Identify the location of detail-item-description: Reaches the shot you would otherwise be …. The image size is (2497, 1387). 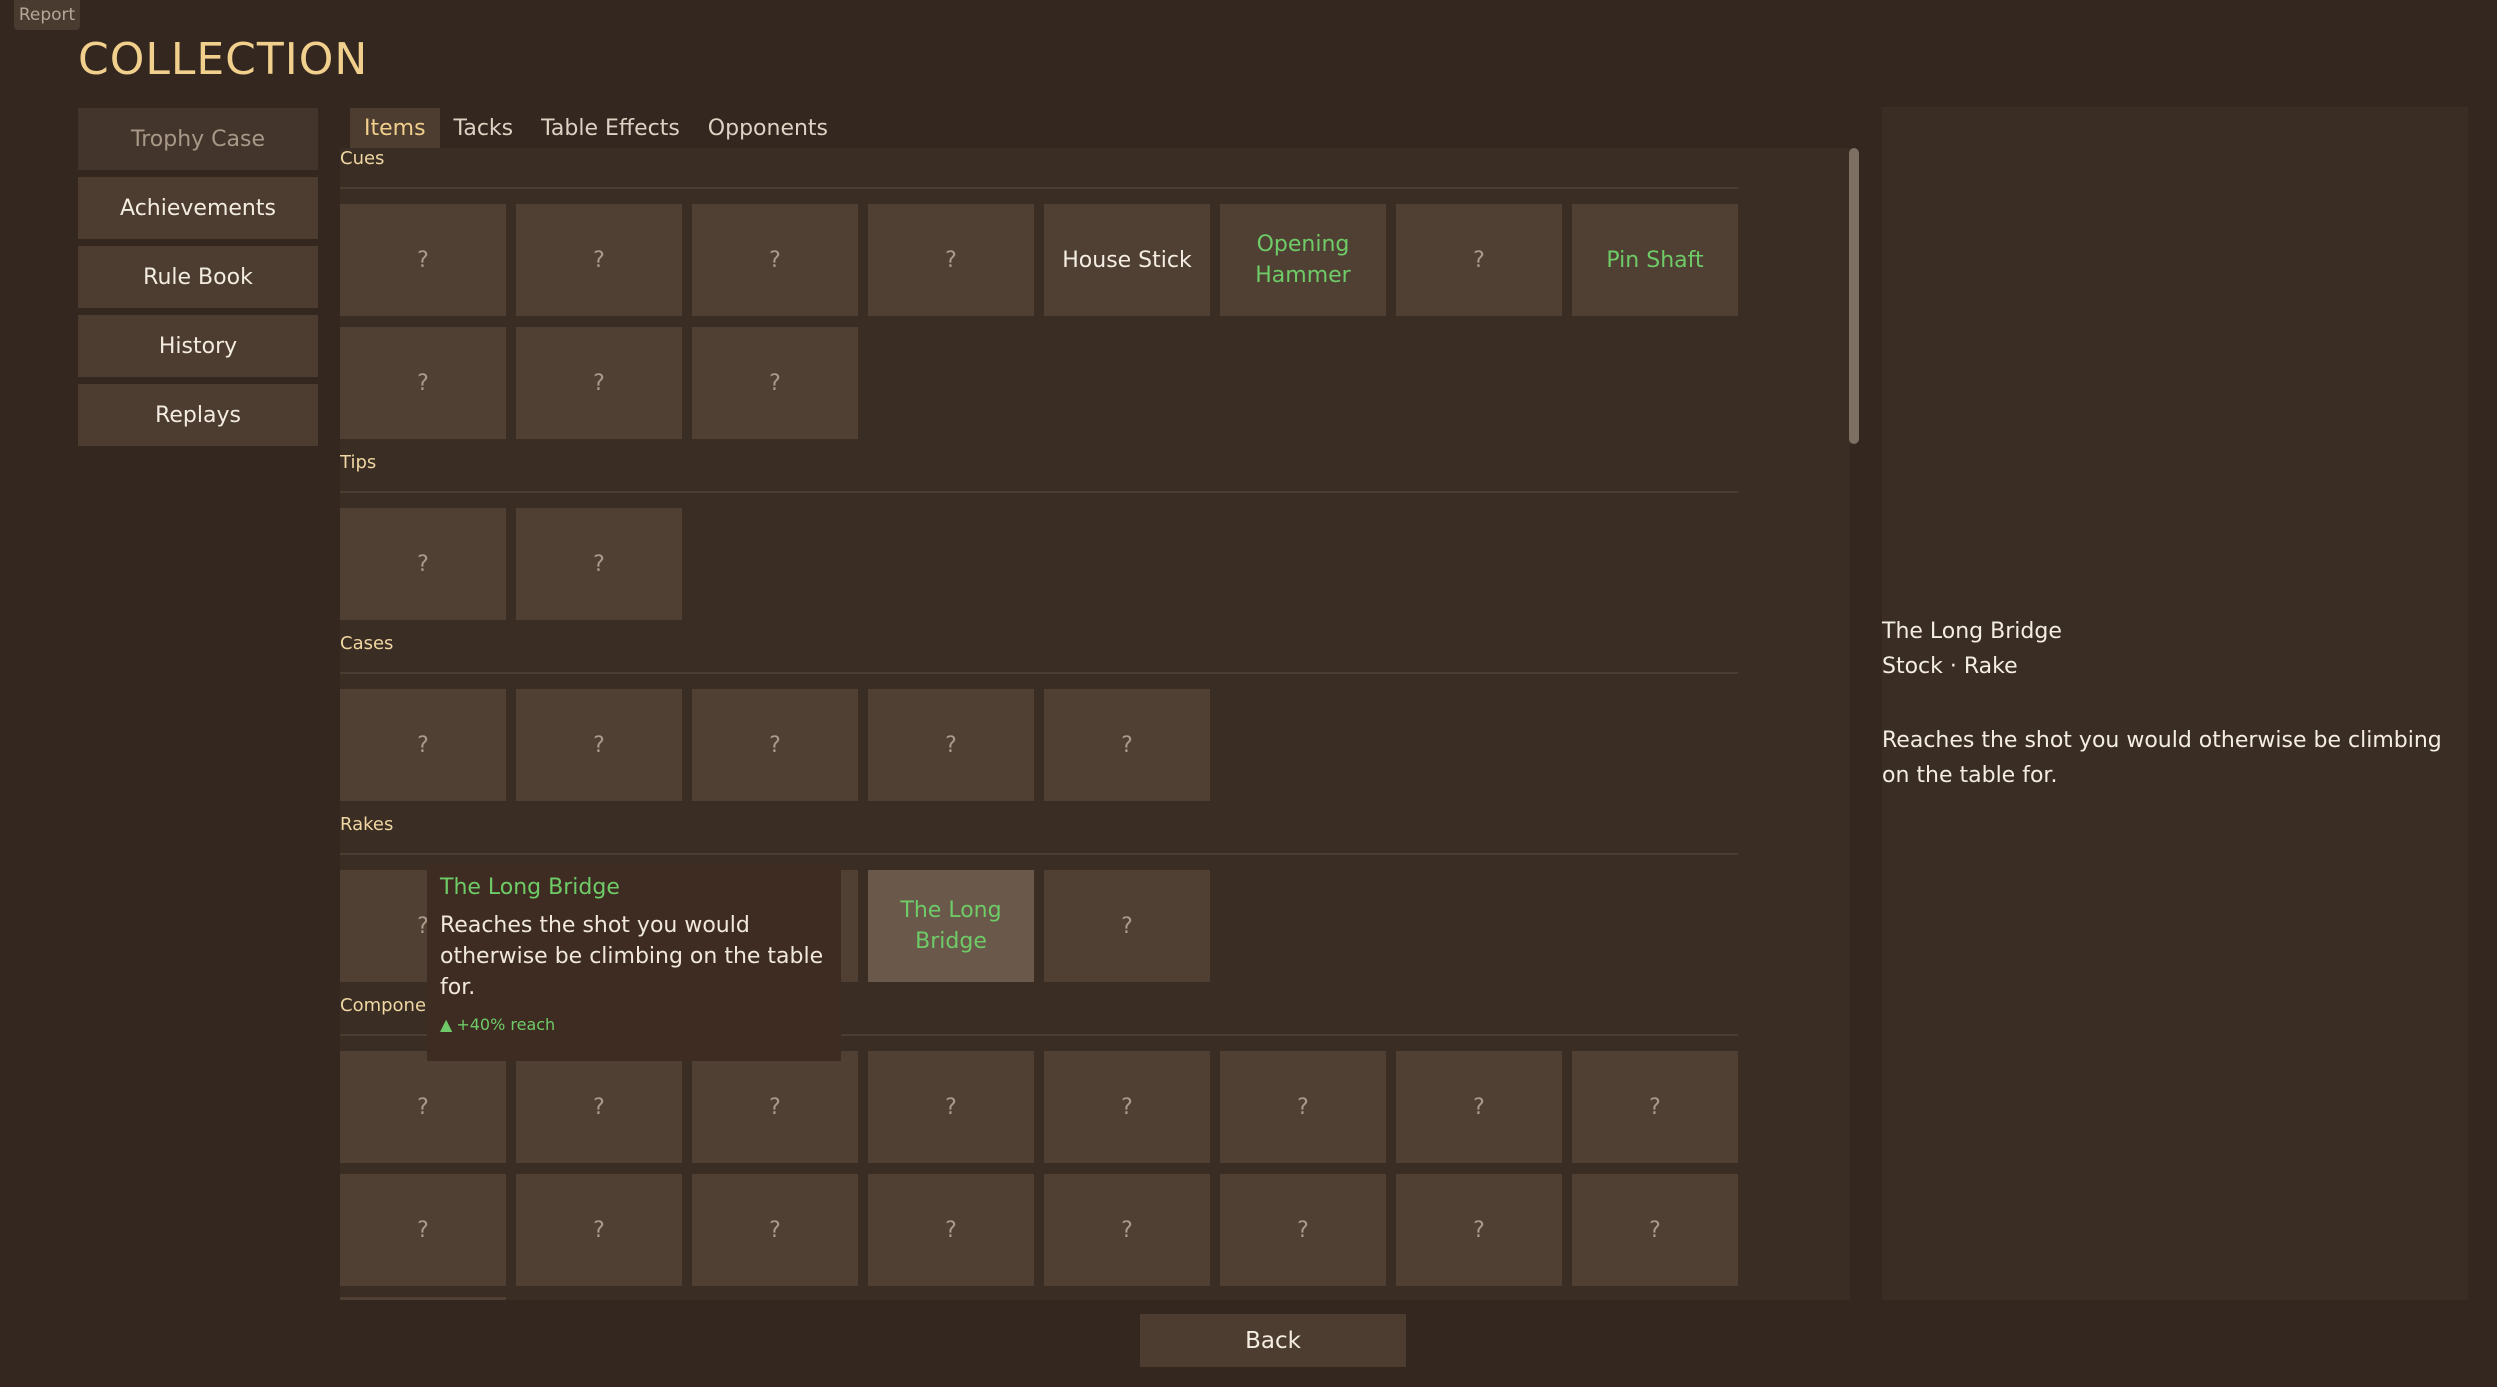
(2162, 758).